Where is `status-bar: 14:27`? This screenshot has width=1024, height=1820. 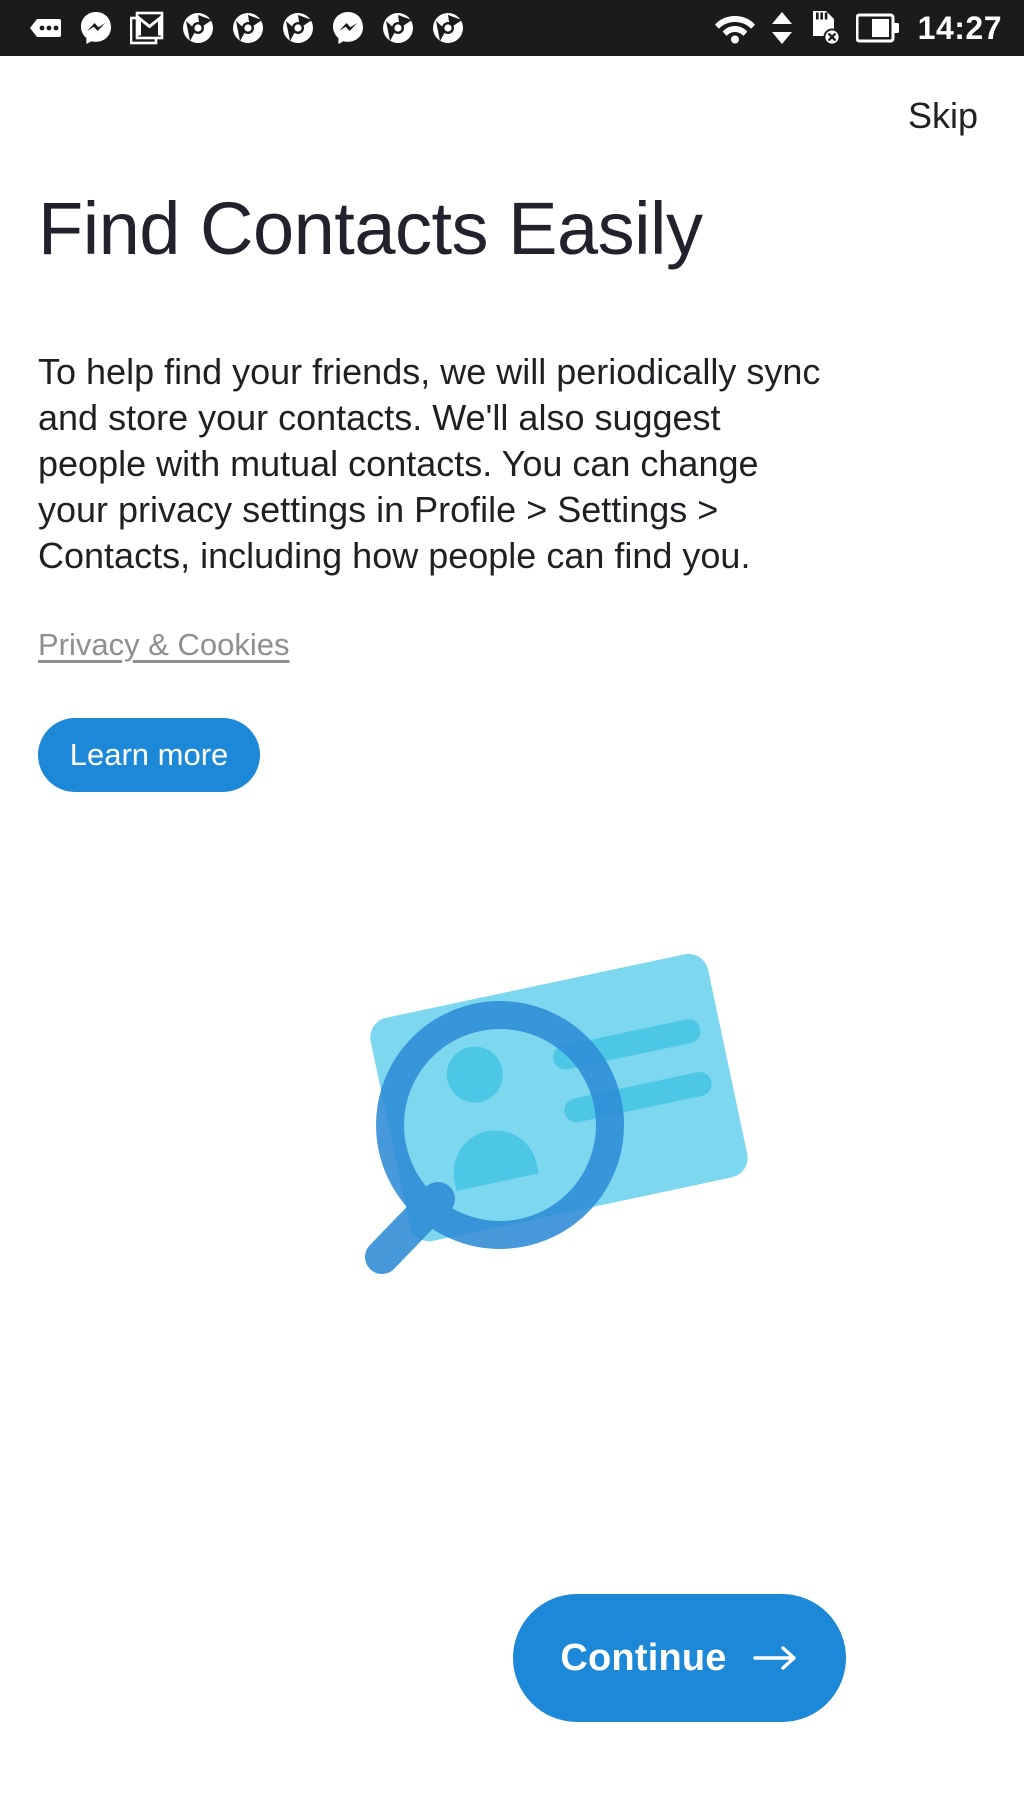 status-bar: 14:27 is located at coordinates (512, 28).